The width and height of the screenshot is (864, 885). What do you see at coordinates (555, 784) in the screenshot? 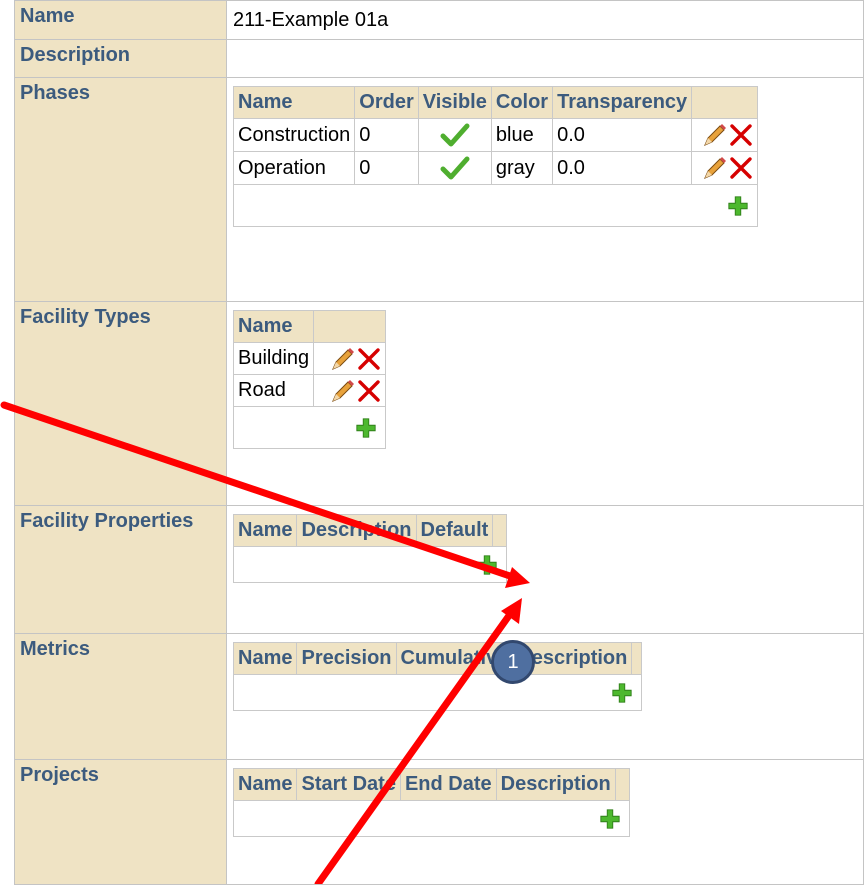
I see `projects-col-description: Description` at bounding box center [555, 784].